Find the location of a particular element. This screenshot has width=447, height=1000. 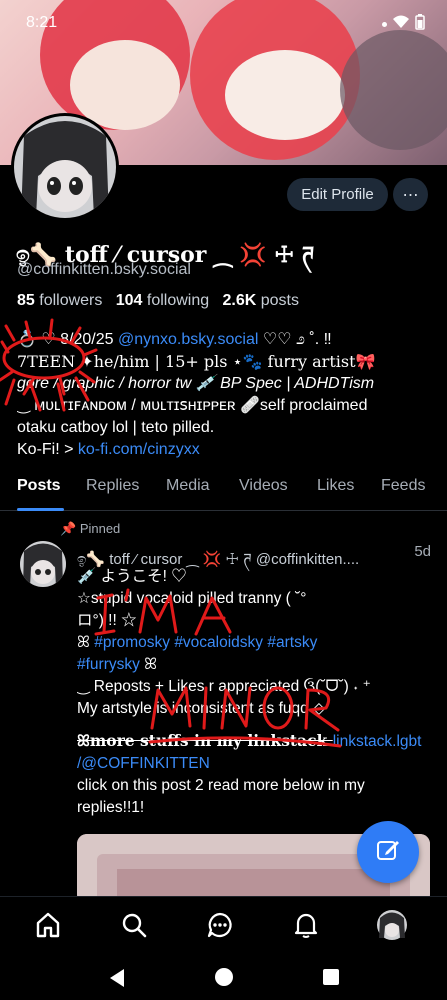

home-icon is located at coordinates (48, 927).